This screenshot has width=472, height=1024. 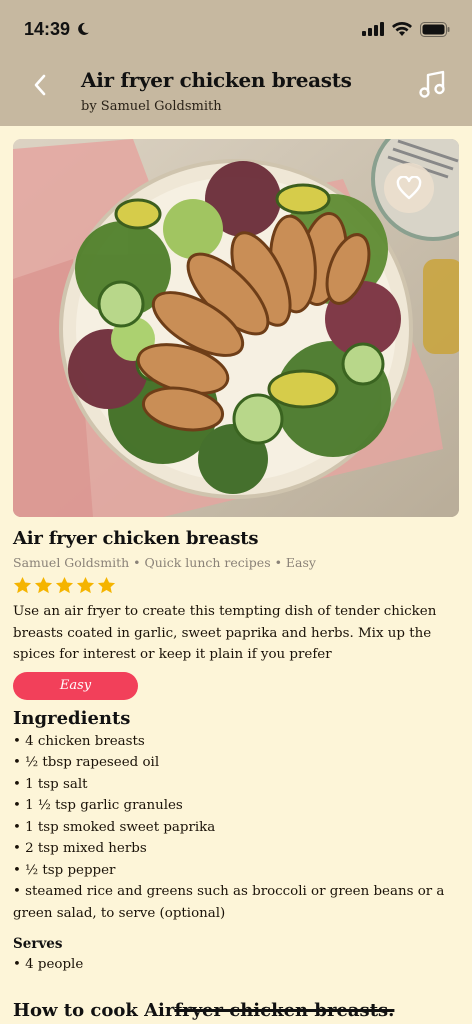 What do you see at coordinates (94, 1010) in the screenshot?
I see `how-to-cook-prefix: How to cook Air` at bounding box center [94, 1010].